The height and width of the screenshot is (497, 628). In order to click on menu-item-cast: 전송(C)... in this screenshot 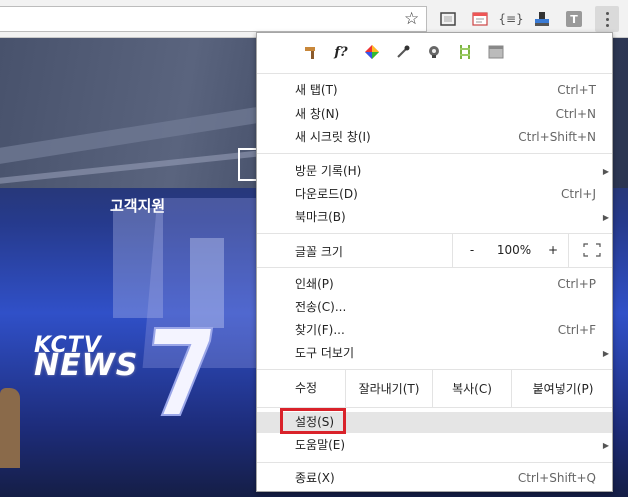, I will do `click(434, 307)`.